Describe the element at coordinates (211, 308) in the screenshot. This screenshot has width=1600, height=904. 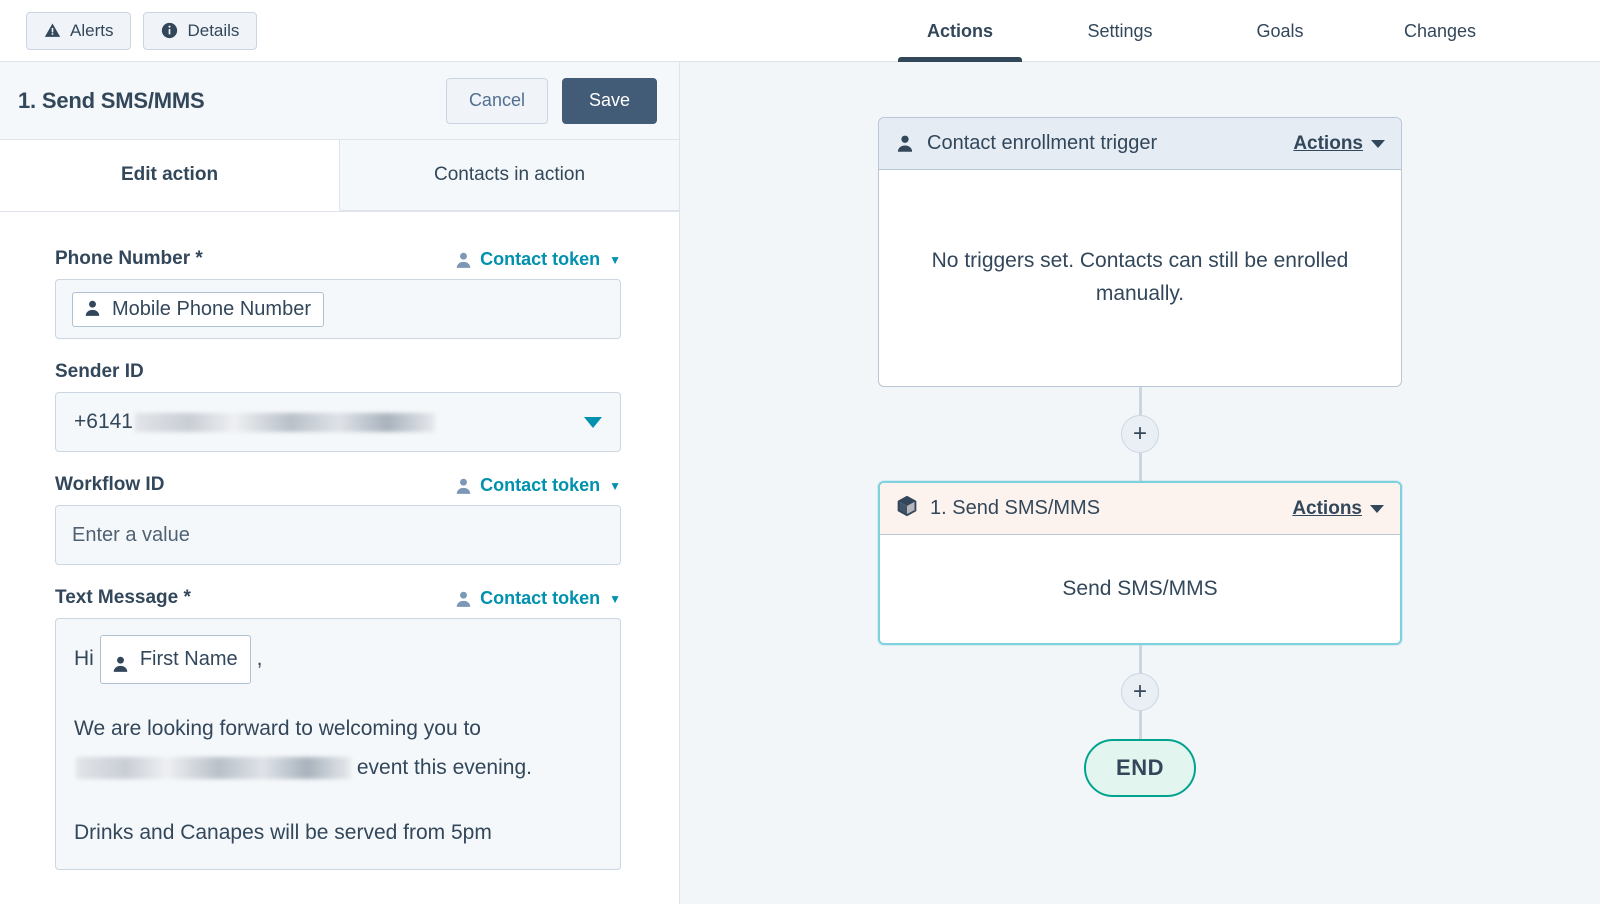
I see `token-chip-label: Mobile Phone Number` at that location.